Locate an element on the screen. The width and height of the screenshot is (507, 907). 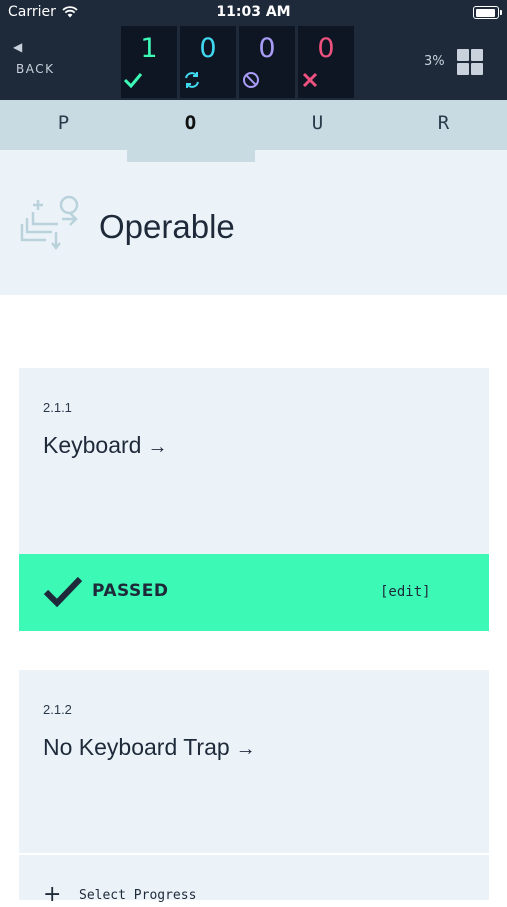
blocked-icon is located at coordinates (251, 80).